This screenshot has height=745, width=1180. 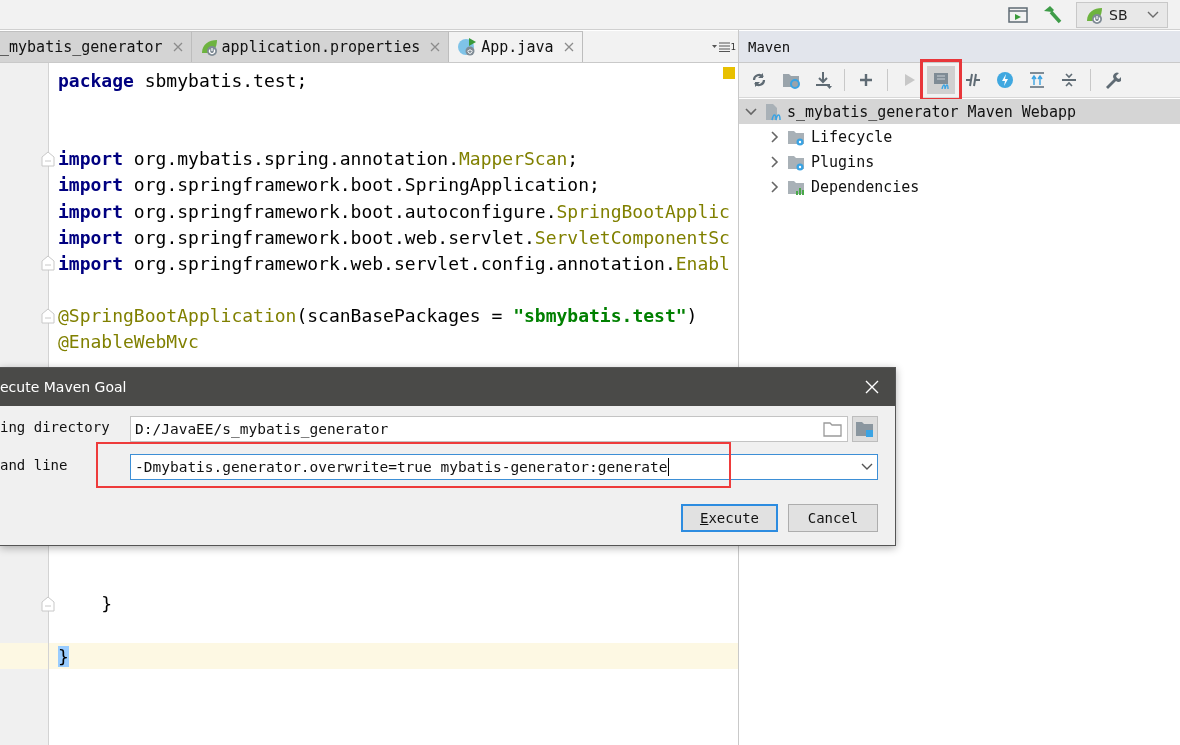 I want to click on slashed-line-icon, so click(x=973, y=80).